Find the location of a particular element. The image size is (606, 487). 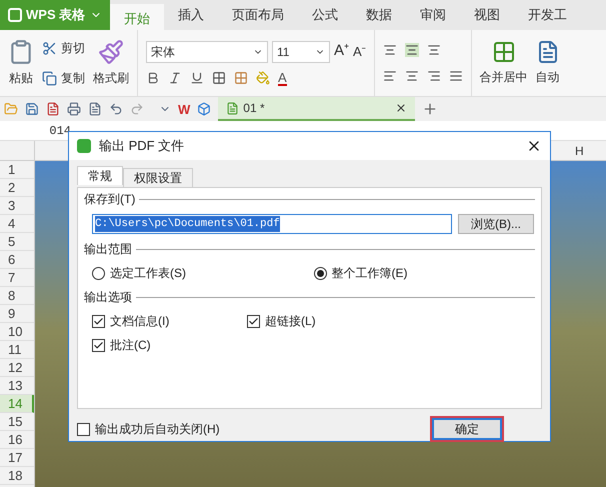

menu-tab: 视图 is located at coordinates (487, 15).